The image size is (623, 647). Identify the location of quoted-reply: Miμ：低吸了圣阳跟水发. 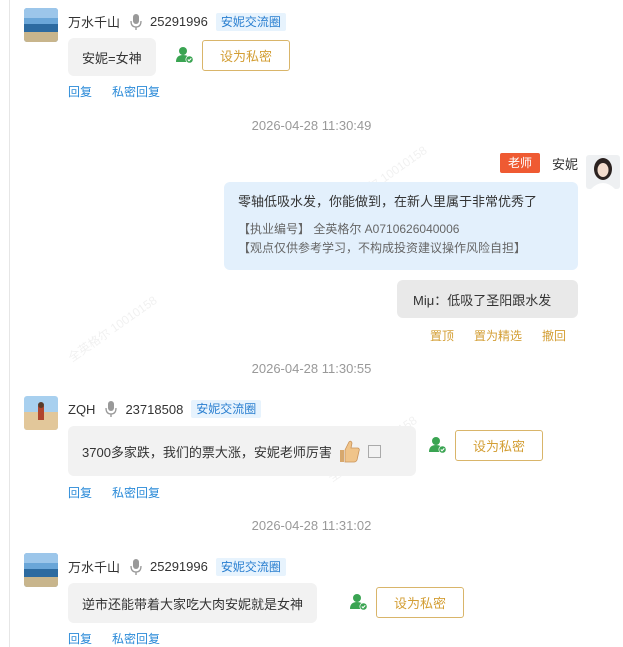
(487, 299).